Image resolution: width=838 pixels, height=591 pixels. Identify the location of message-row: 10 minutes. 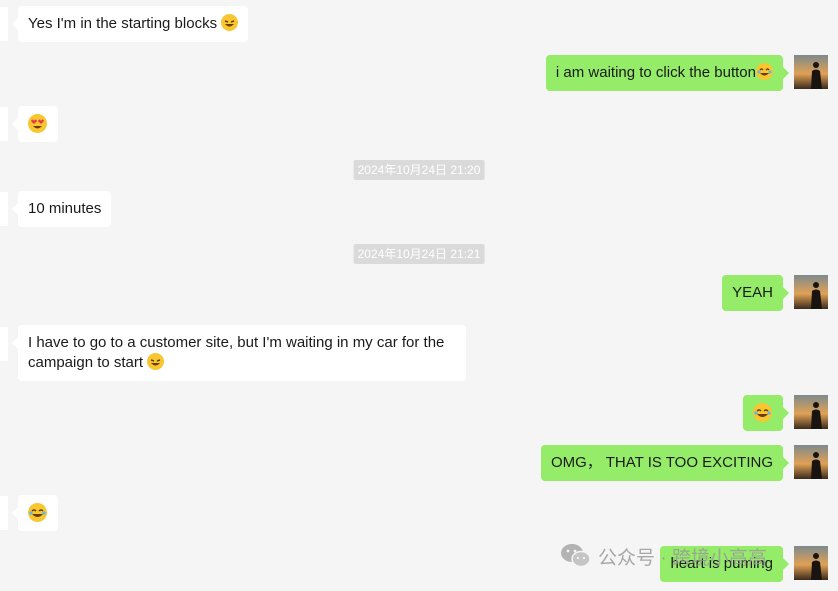
(419, 209).